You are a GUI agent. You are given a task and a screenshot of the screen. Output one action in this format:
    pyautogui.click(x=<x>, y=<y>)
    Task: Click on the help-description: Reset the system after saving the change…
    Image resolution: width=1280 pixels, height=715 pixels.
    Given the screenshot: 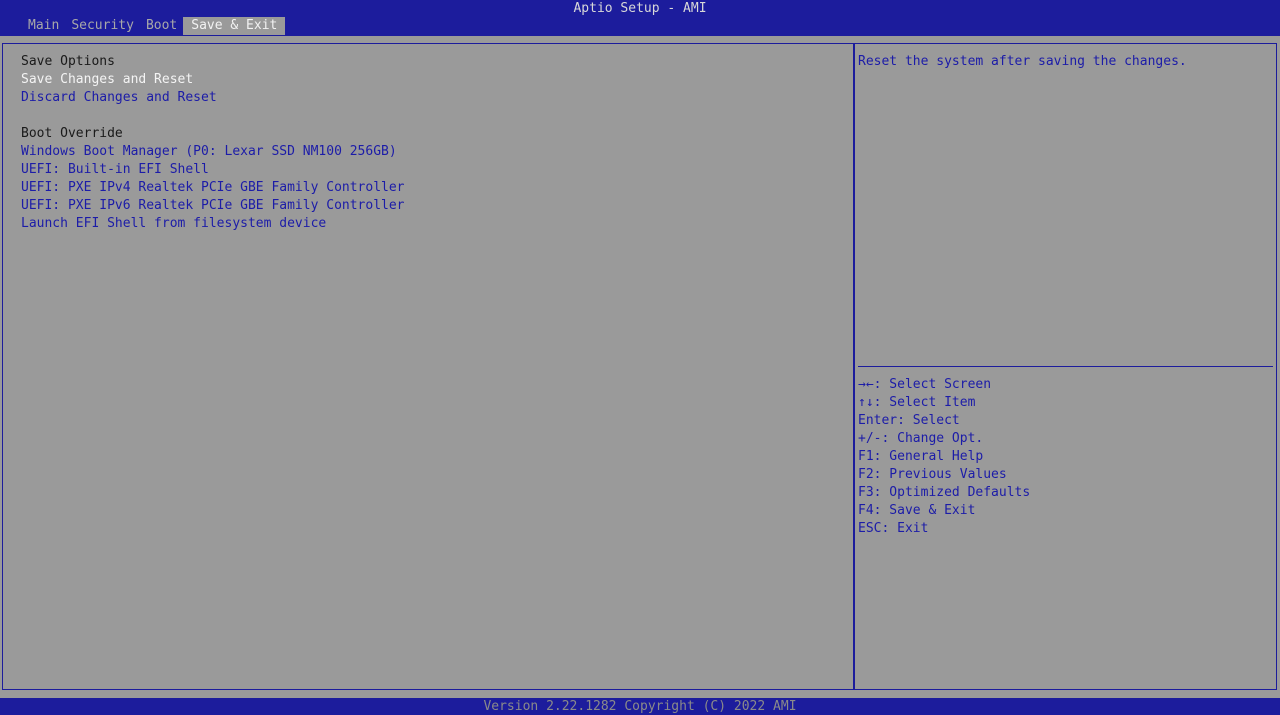 What is the action you would take?
    pyautogui.click(x=1022, y=61)
    